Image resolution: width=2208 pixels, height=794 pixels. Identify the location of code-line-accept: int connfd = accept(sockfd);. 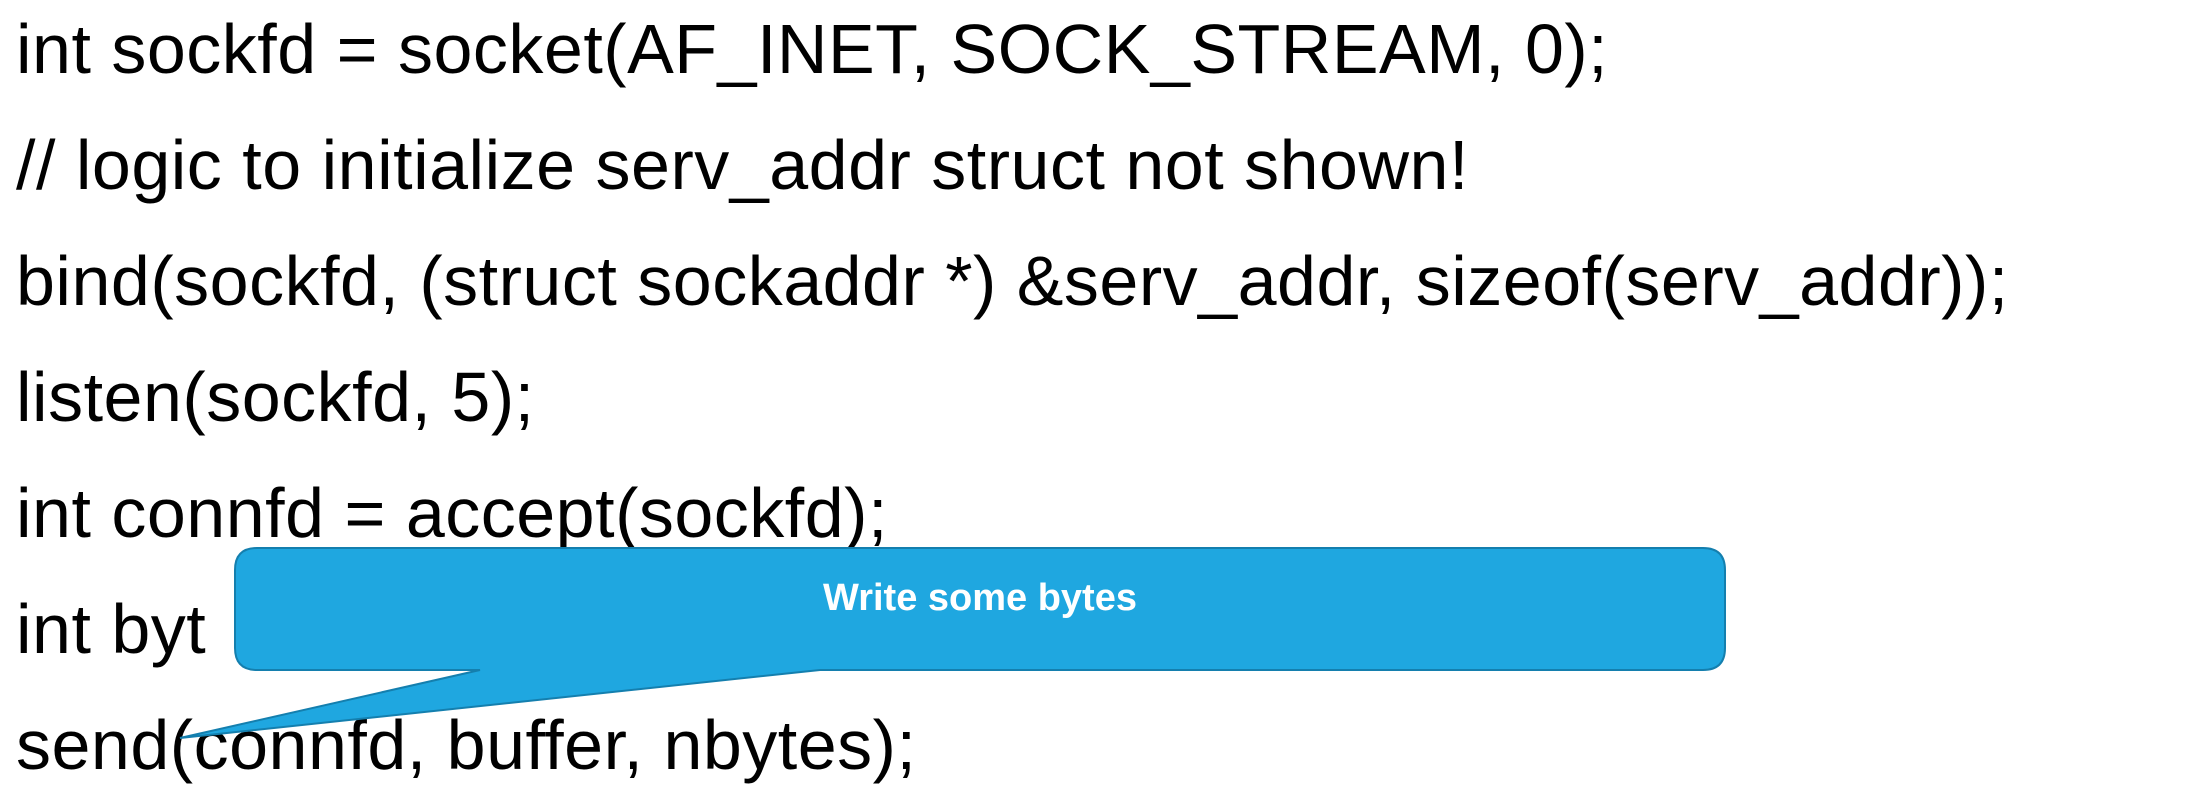
(452, 513).